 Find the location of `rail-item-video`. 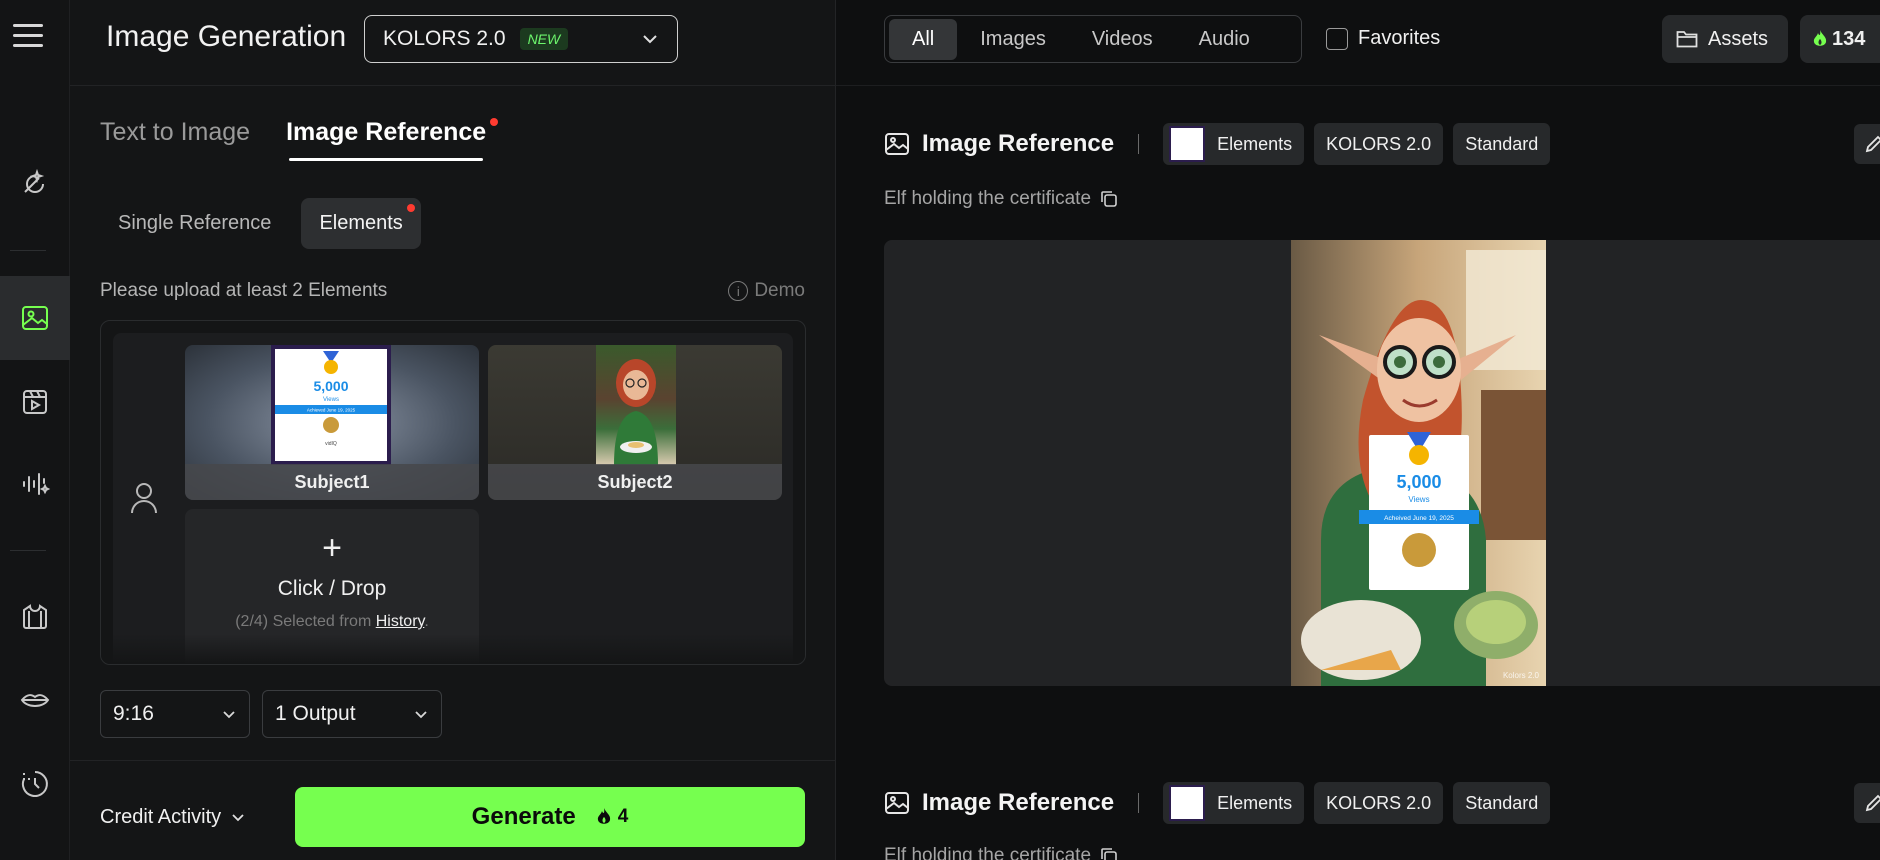

rail-item-video is located at coordinates (35, 402).